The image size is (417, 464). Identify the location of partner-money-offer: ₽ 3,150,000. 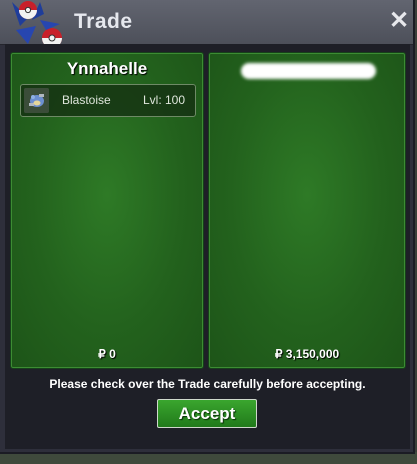
(307, 354).